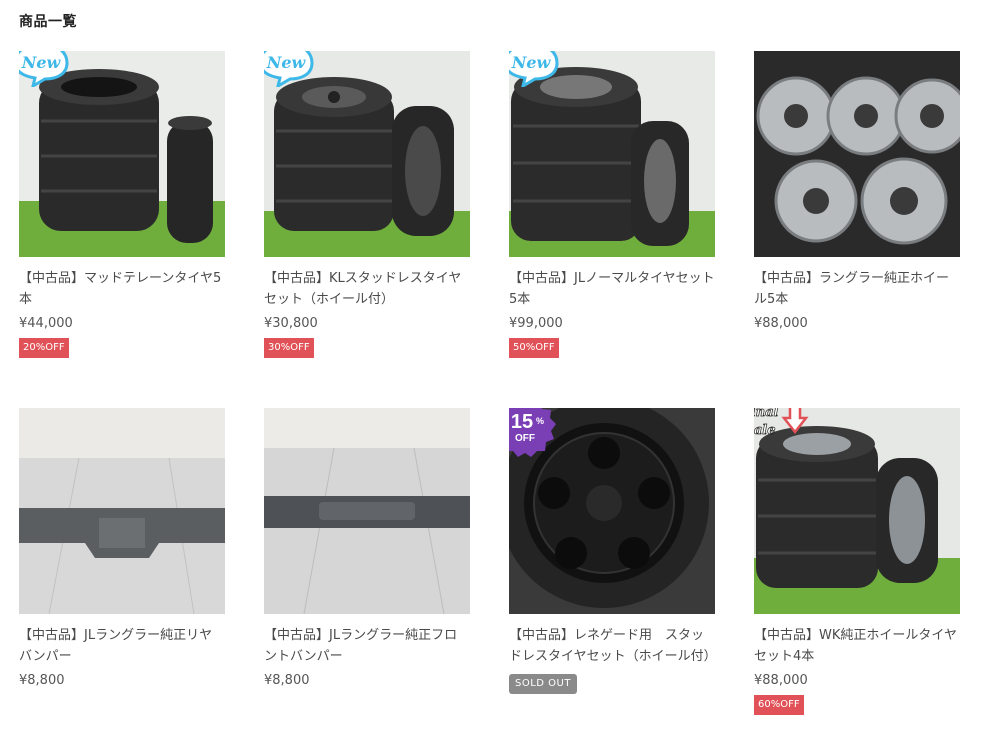 This screenshot has width=984, height=745. I want to click on product-name: 【中古品】レネゲード用 スタッドレスタイヤセット（ホイール付）, so click(613, 646).